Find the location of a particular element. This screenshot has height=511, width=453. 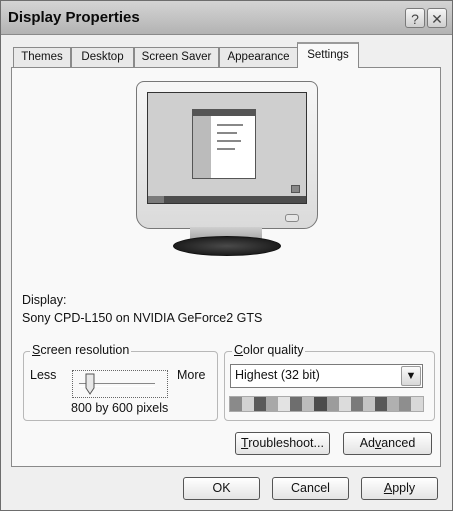

tab-settings: Settings is located at coordinates (328, 55).